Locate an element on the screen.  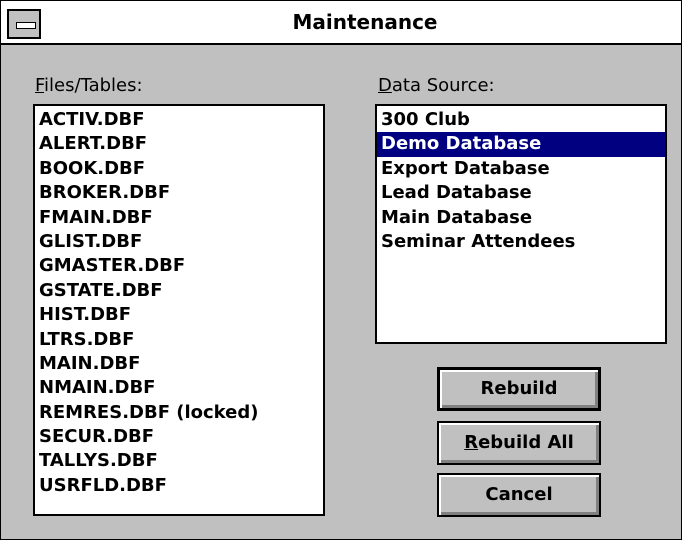
list-item: BOOK.DBF is located at coordinates (179, 169).